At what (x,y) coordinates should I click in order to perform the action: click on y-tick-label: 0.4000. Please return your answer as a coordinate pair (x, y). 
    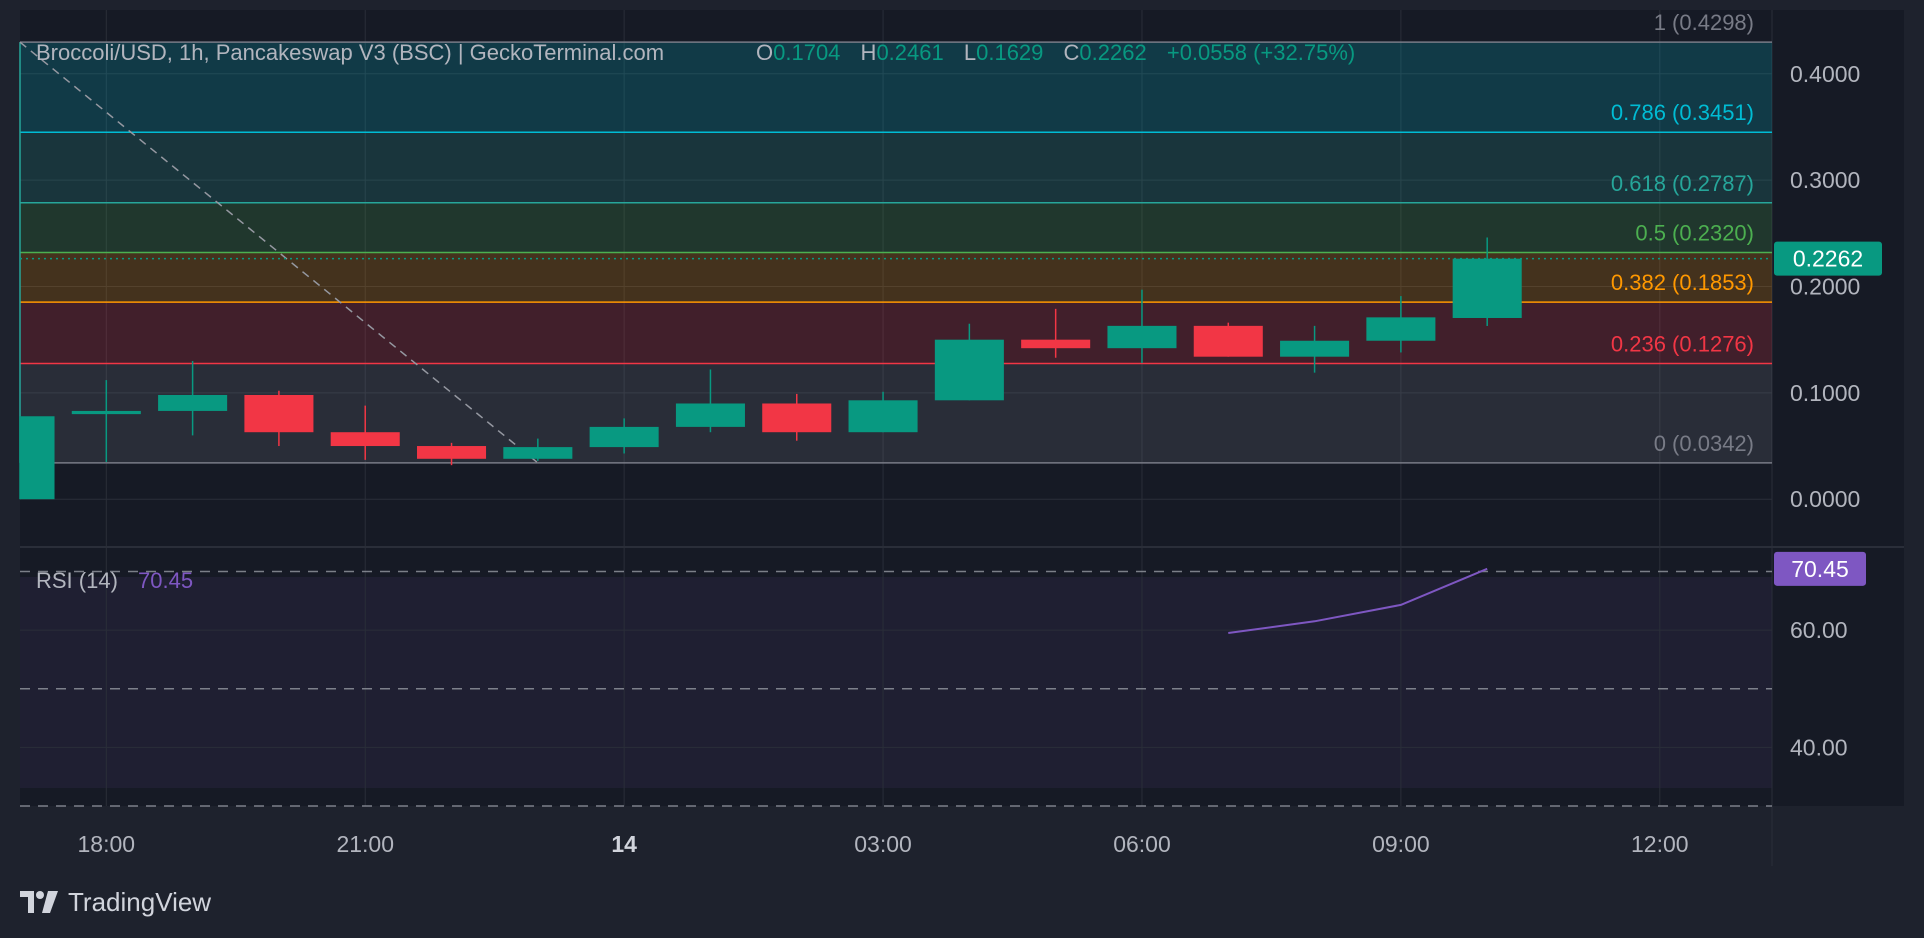
    Looking at the image, I should click on (1825, 74).